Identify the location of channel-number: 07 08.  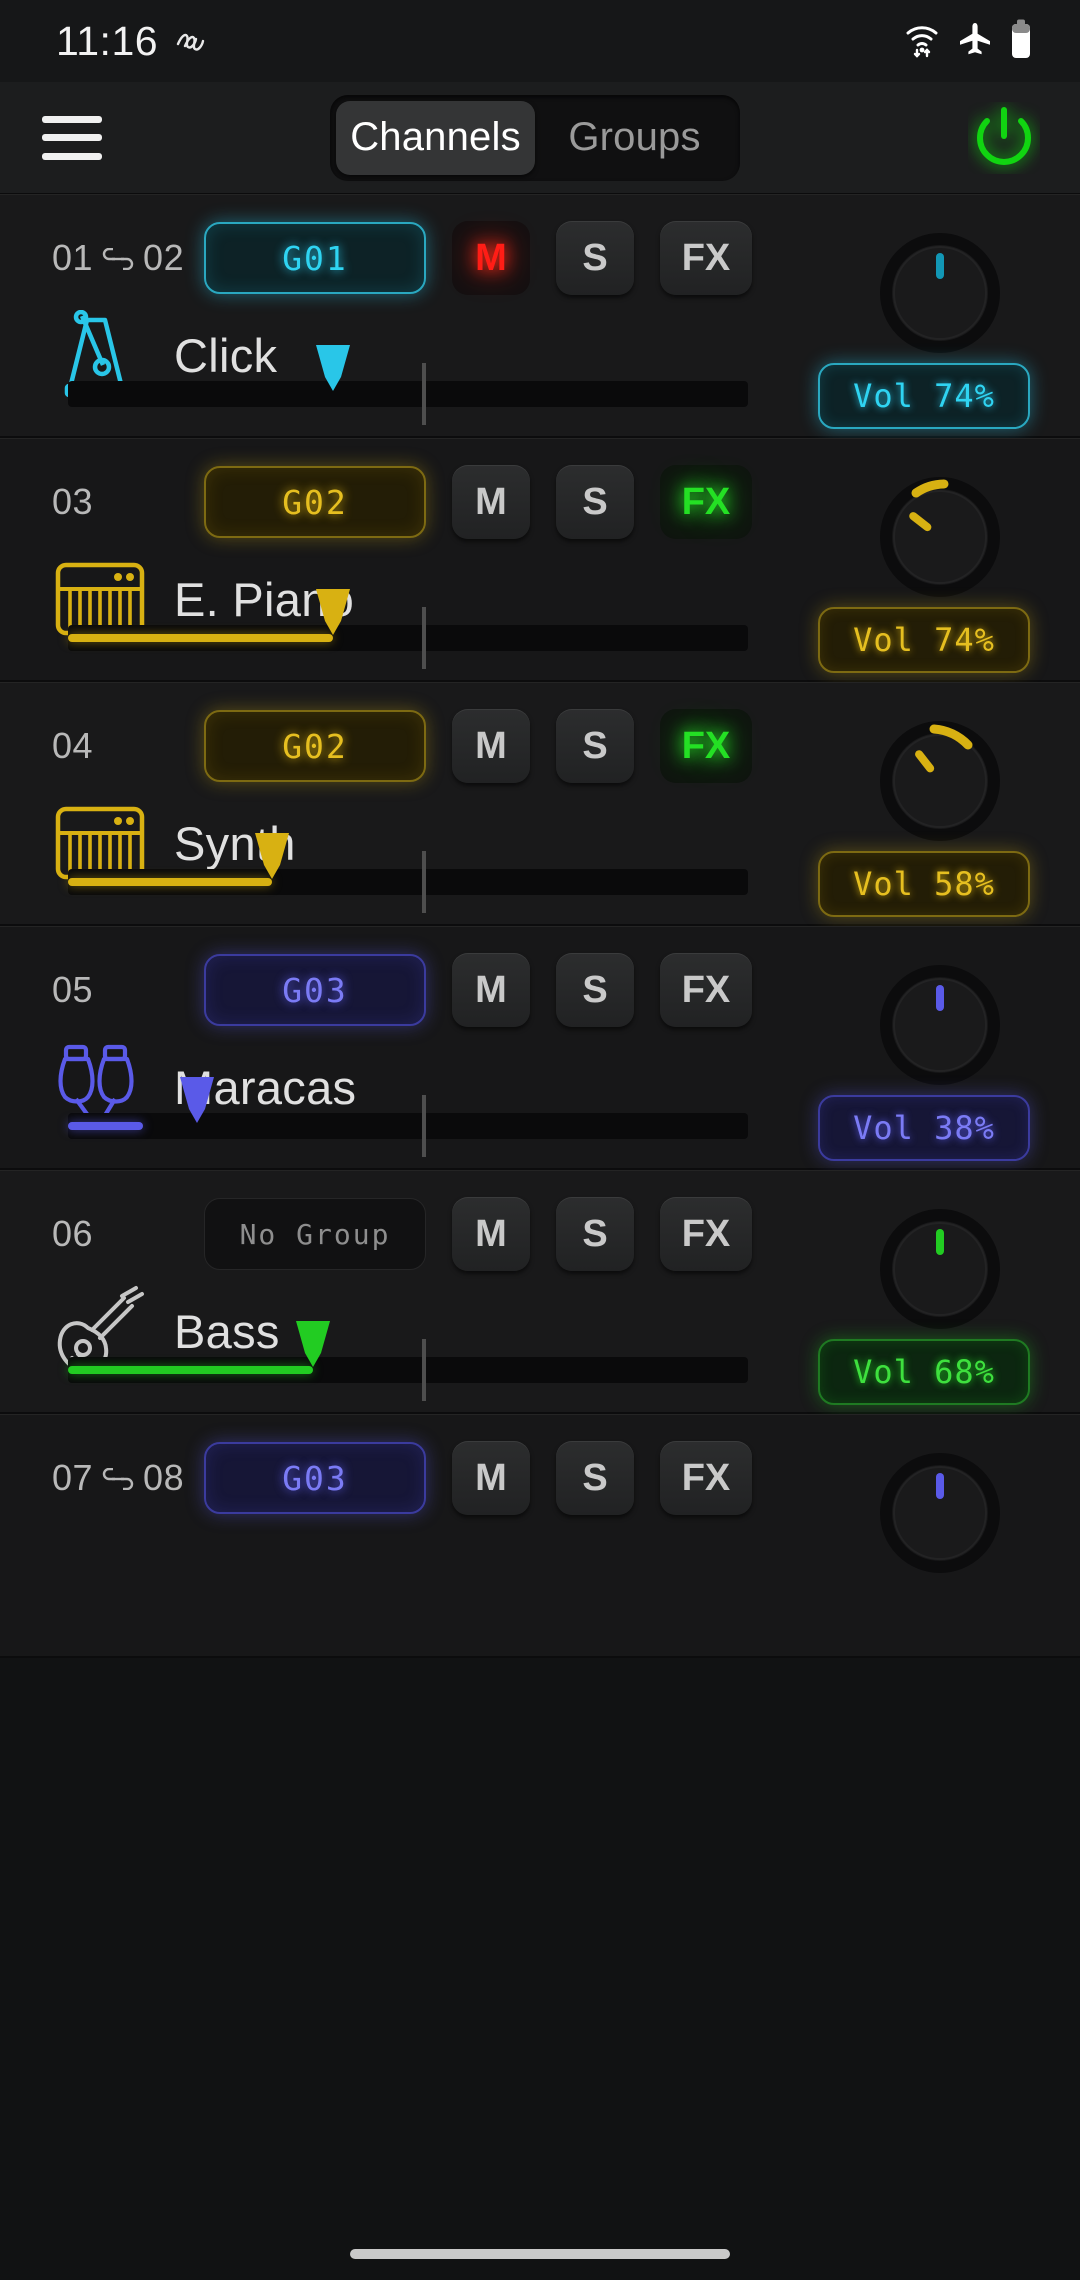
(127, 1478).